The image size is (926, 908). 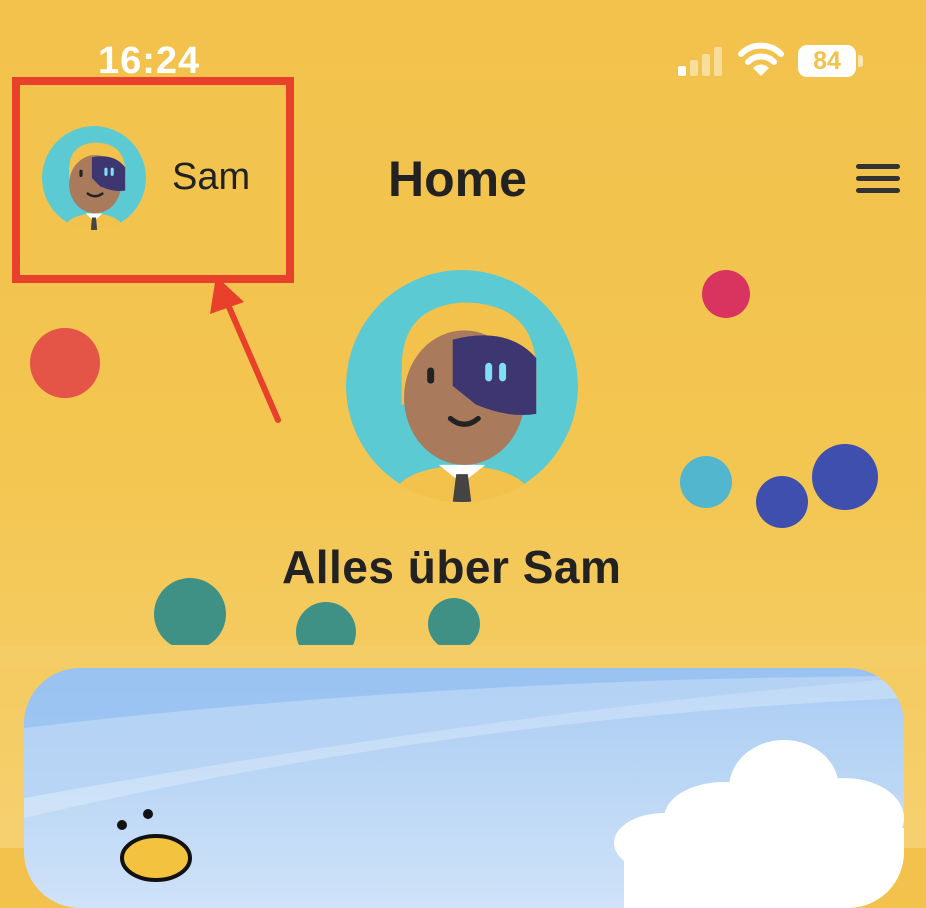 I want to click on annotation-arrow-icon, so click(x=245, y=349).